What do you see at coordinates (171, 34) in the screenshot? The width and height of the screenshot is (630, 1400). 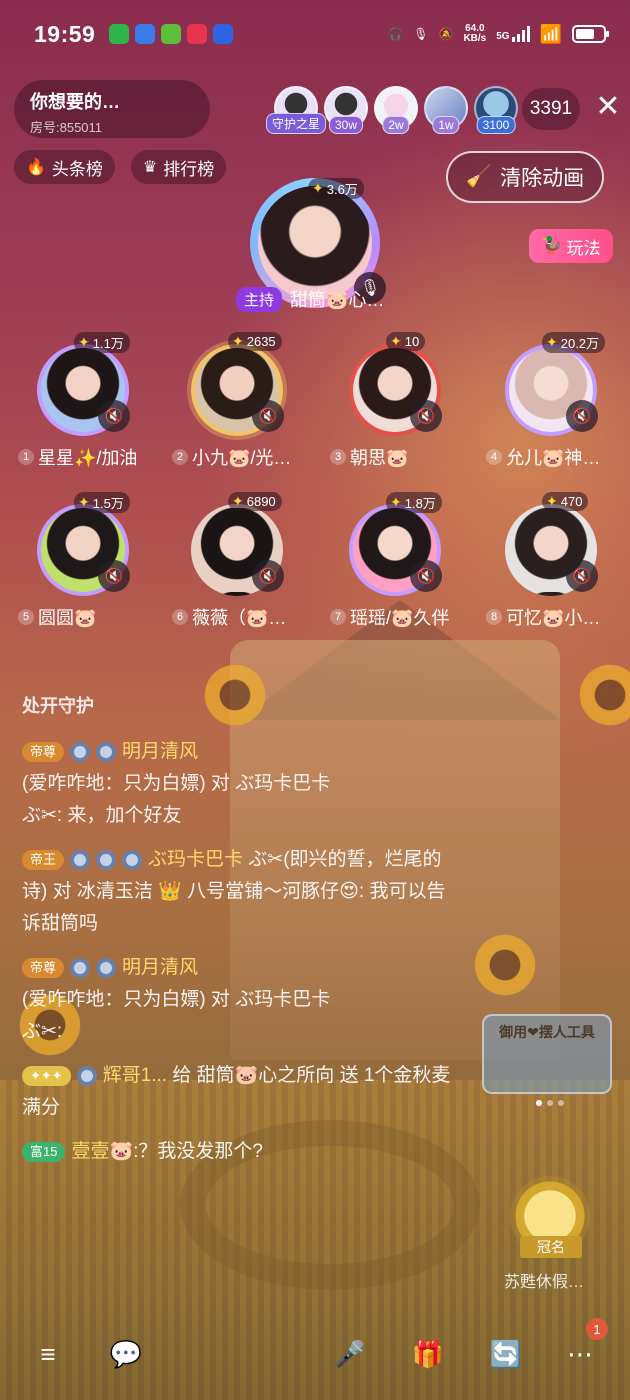 I see `usb-icon` at bounding box center [171, 34].